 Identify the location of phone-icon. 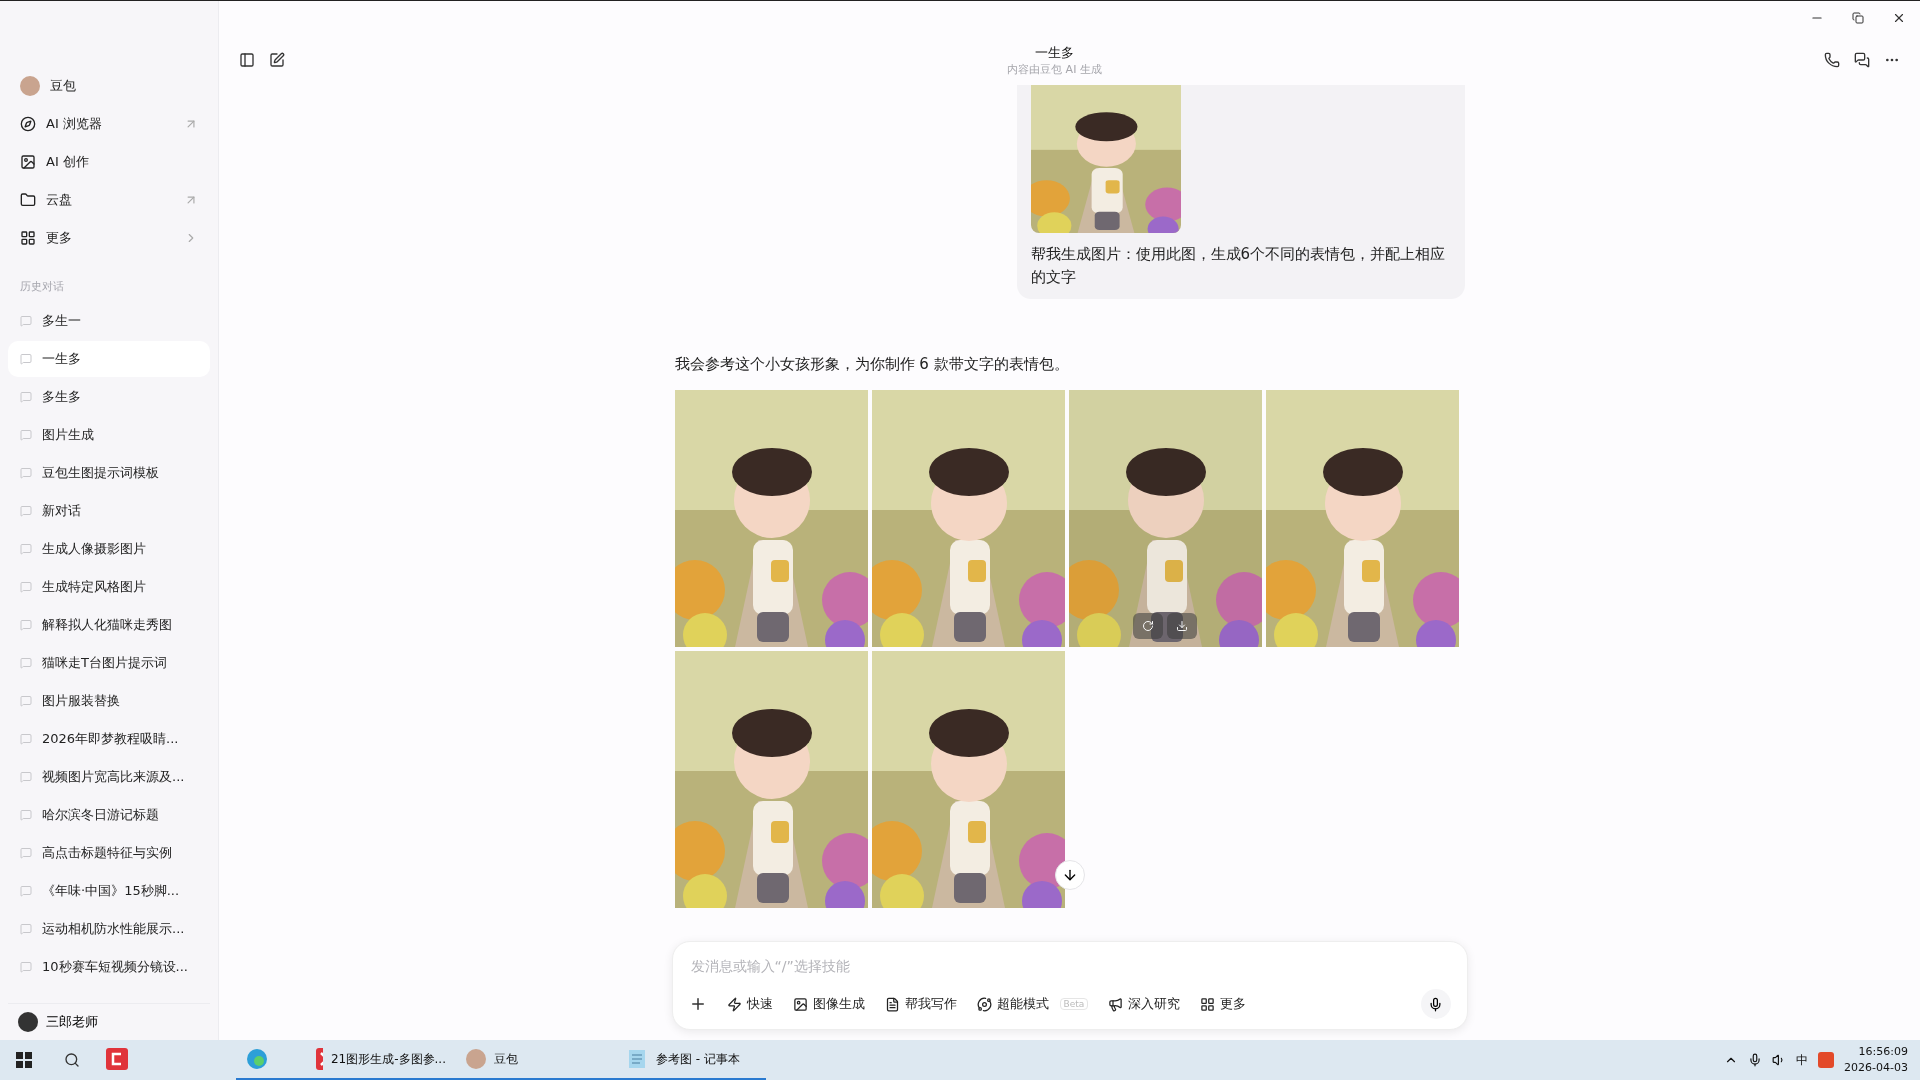
(1832, 60).